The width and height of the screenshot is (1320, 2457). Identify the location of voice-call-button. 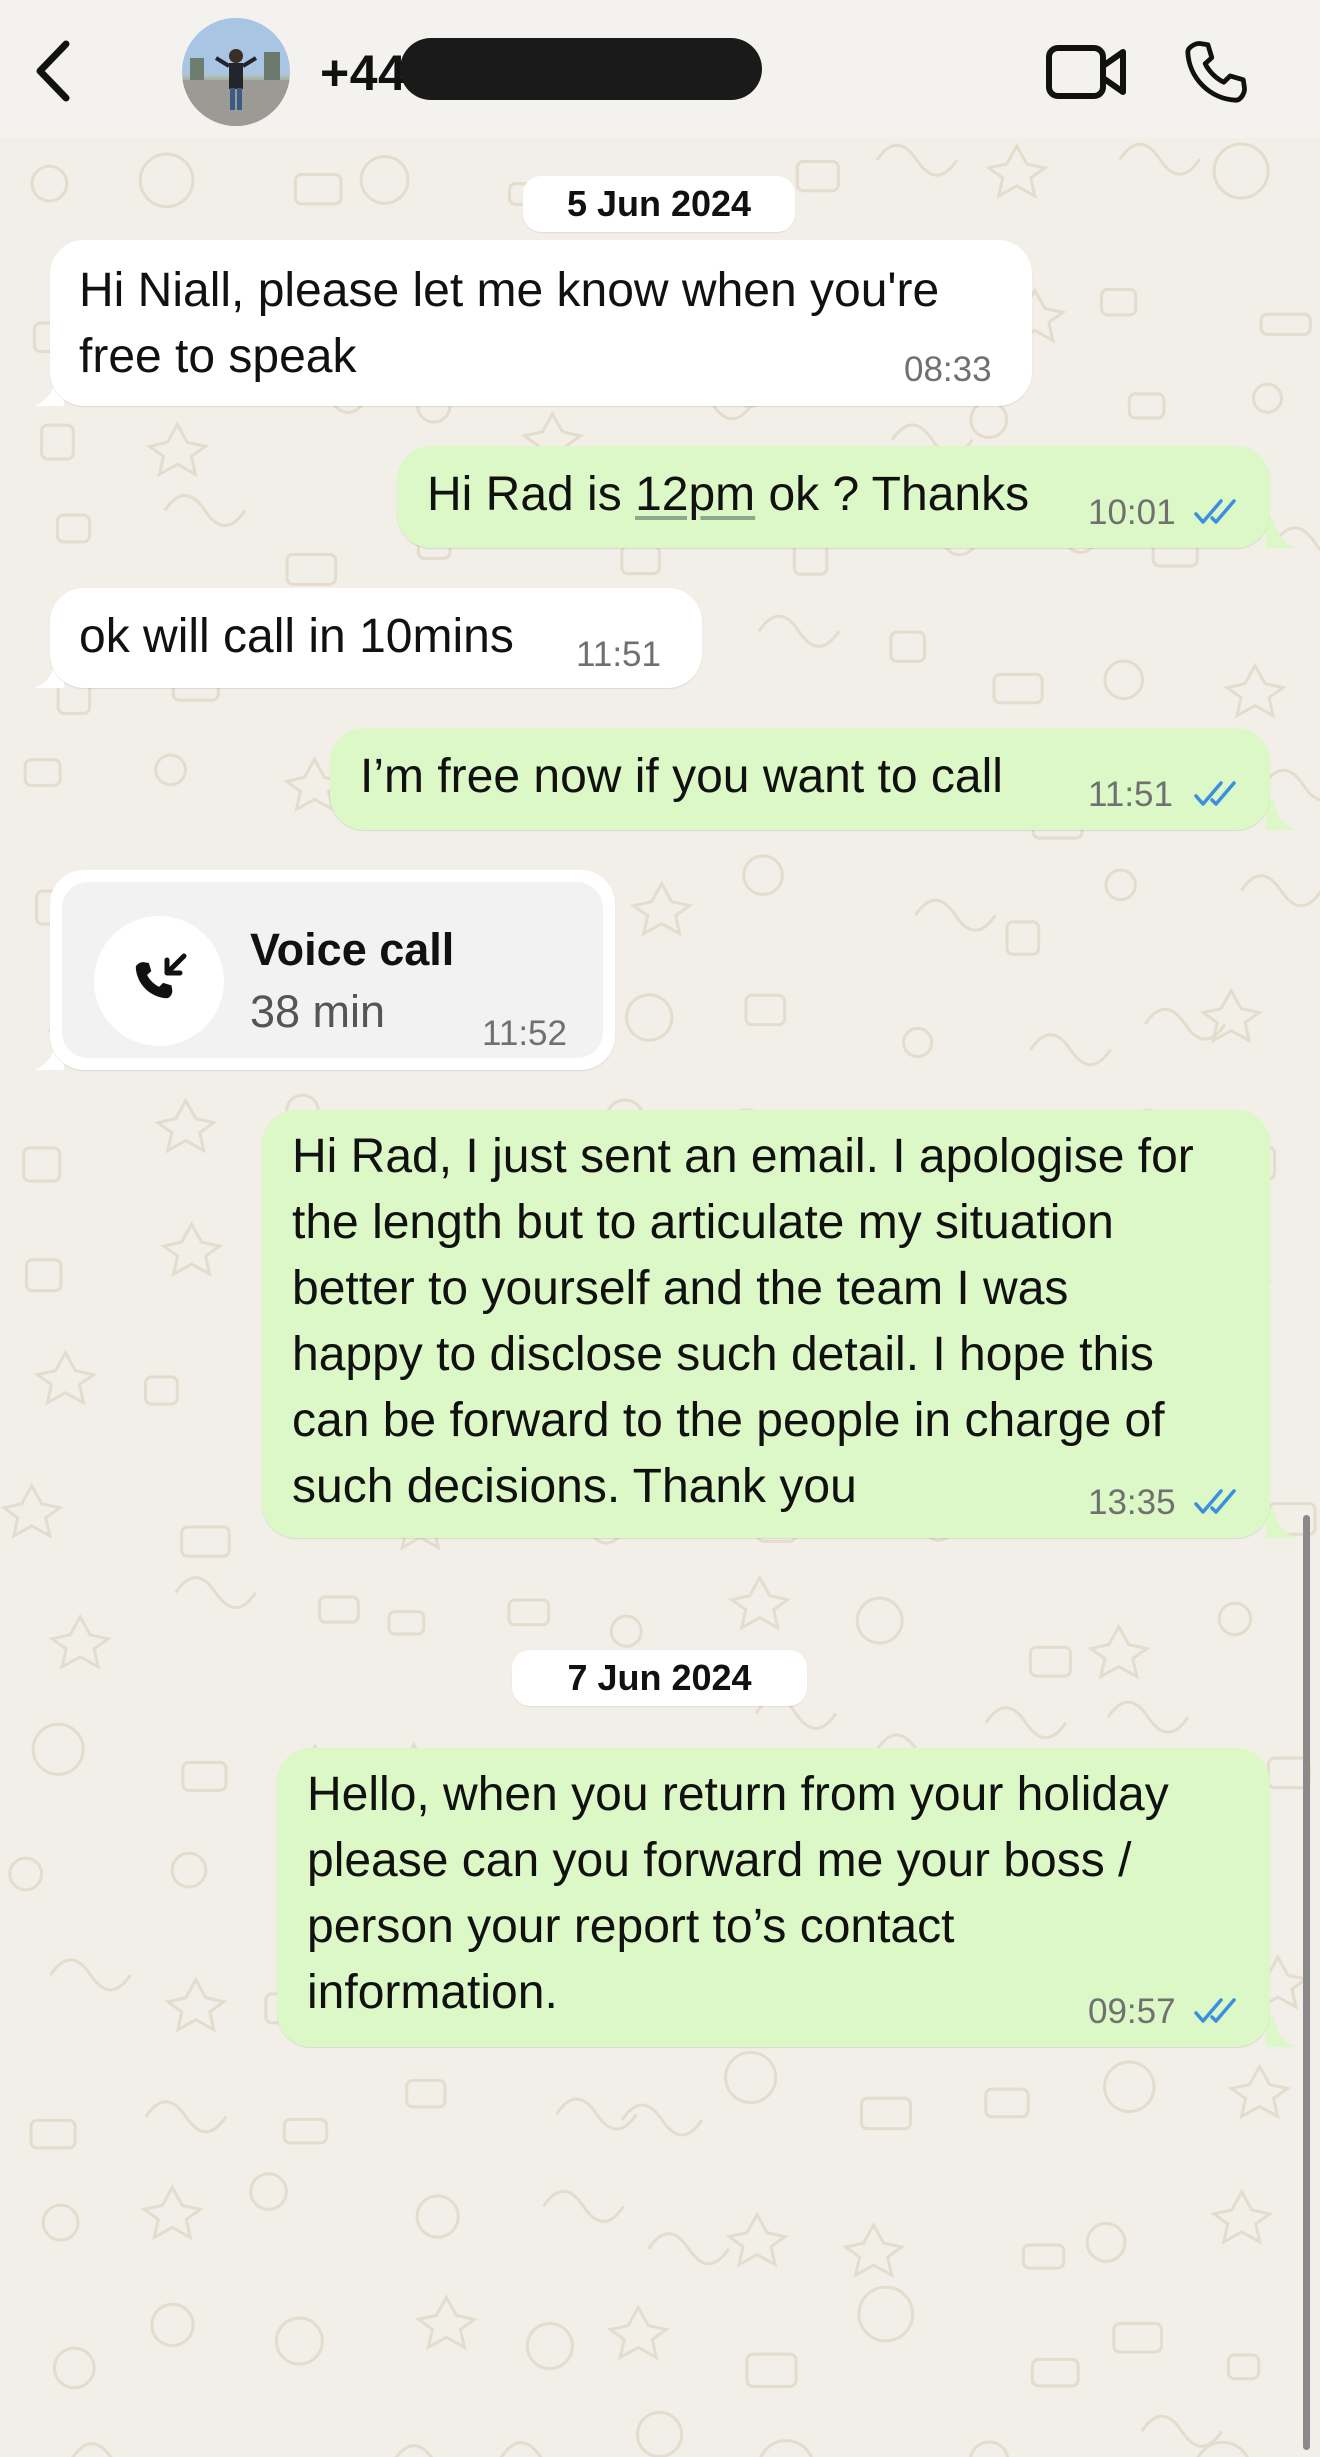
(1216, 72).